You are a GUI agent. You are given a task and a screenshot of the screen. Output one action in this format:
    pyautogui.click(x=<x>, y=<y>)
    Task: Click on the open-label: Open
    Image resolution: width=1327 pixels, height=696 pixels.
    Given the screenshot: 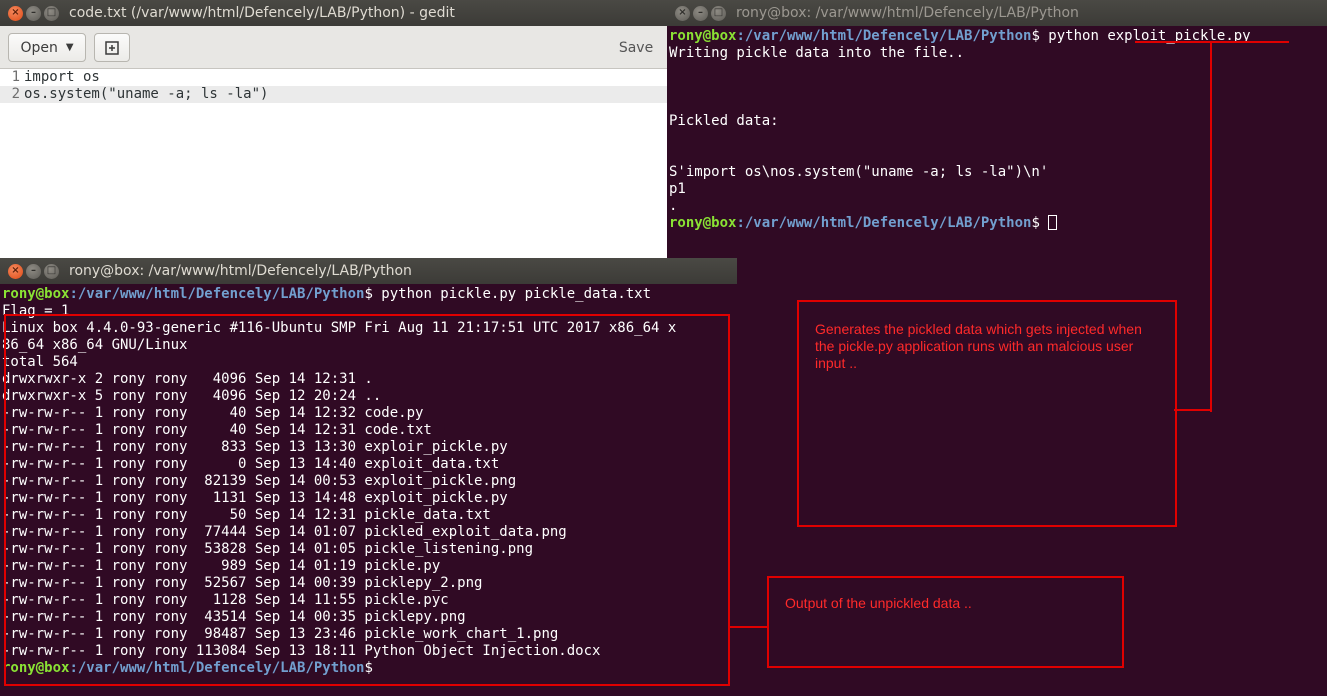 What is the action you would take?
    pyautogui.click(x=39, y=47)
    